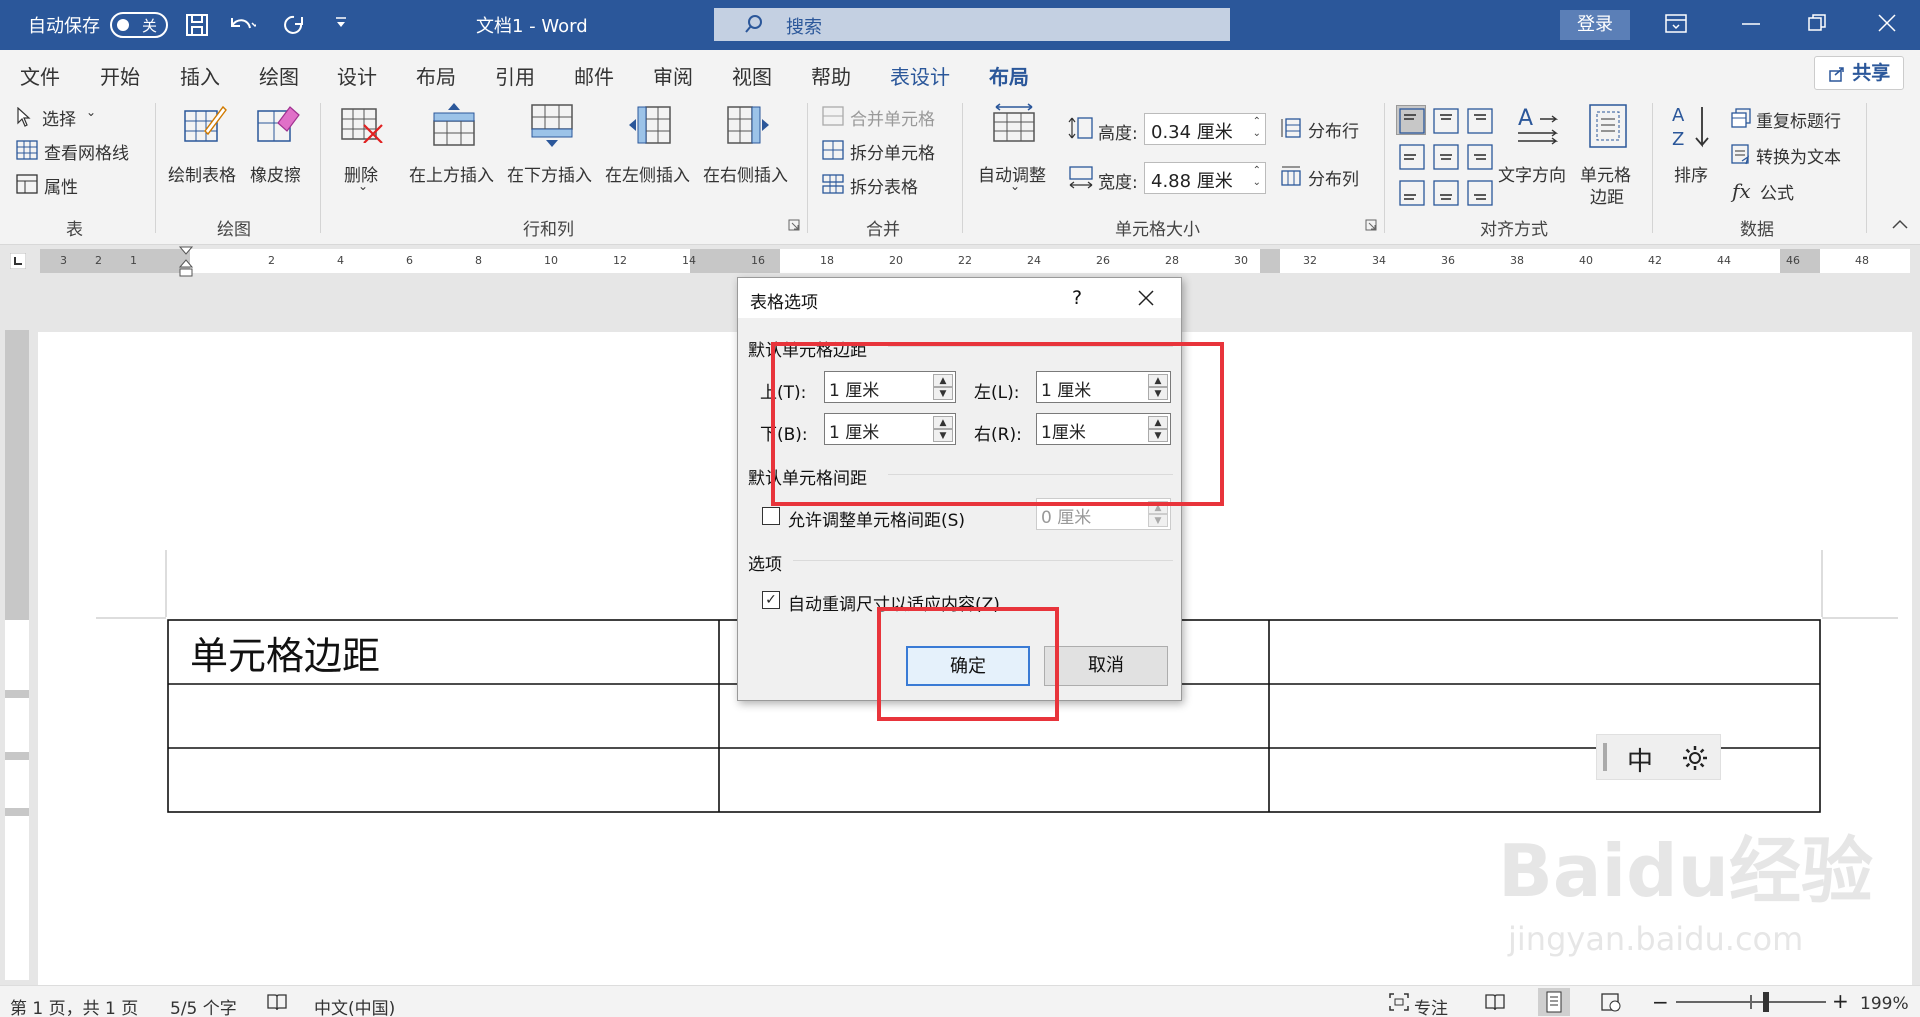 The image size is (1920, 1017). Describe the element at coordinates (552, 125) in the screenshot. I see `insert-below-icon` at that location.